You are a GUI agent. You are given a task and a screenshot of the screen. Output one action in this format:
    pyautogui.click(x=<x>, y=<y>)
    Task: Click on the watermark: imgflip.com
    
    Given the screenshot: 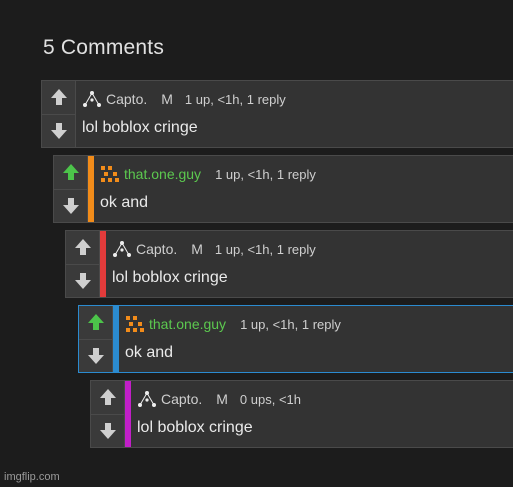 What is the action you would take?
    pyautogui.click(x=32, y=477)
    